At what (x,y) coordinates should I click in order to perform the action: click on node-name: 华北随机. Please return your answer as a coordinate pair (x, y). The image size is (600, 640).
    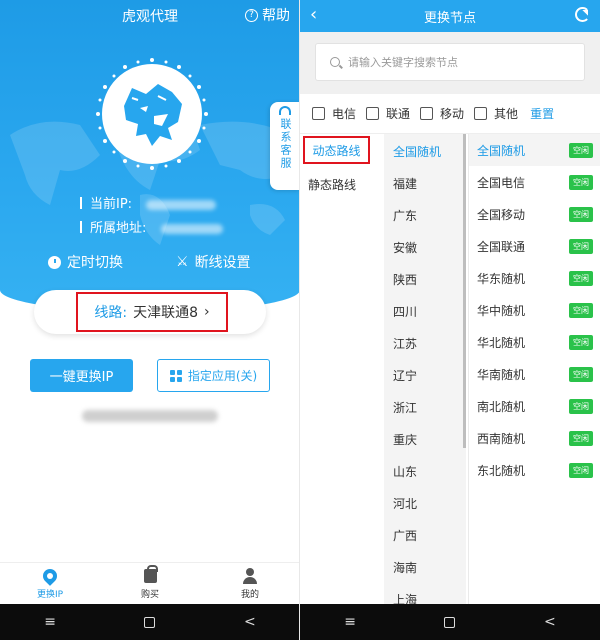
    Looking at the image, I should click on (501, 342).